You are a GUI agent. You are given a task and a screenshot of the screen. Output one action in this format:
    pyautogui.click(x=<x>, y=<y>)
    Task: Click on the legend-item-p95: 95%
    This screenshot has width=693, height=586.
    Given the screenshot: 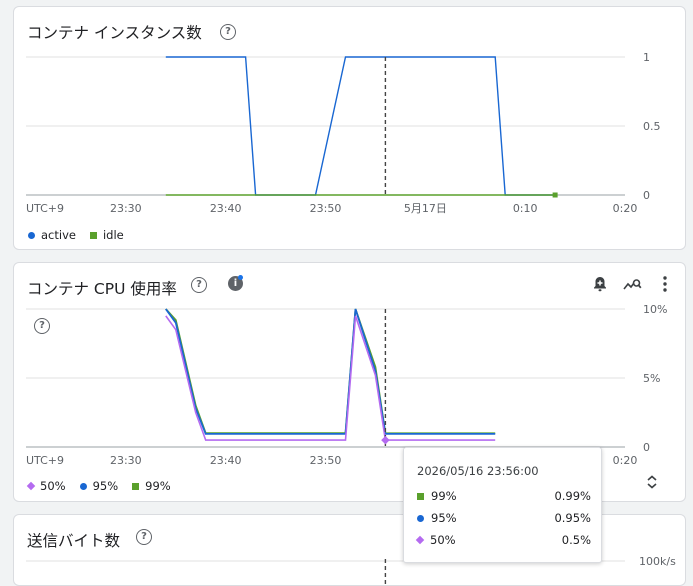 What is the action you would take?
    pyautogui.click(x=99, y=486)
    